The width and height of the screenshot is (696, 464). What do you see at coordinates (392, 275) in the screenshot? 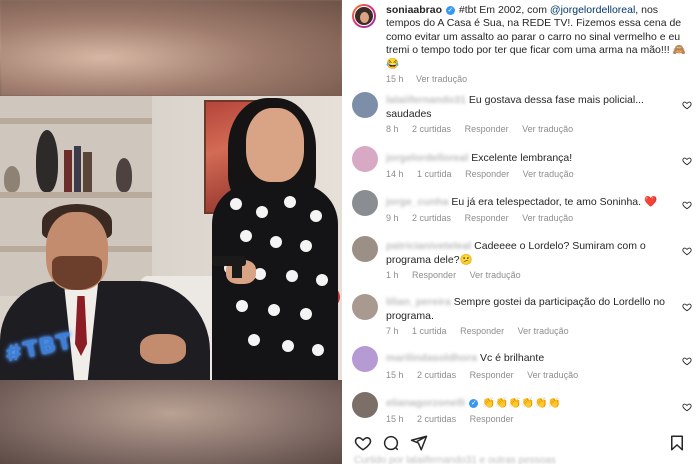
I see `comment-time: 1 h` at bounding box center [392, 275].